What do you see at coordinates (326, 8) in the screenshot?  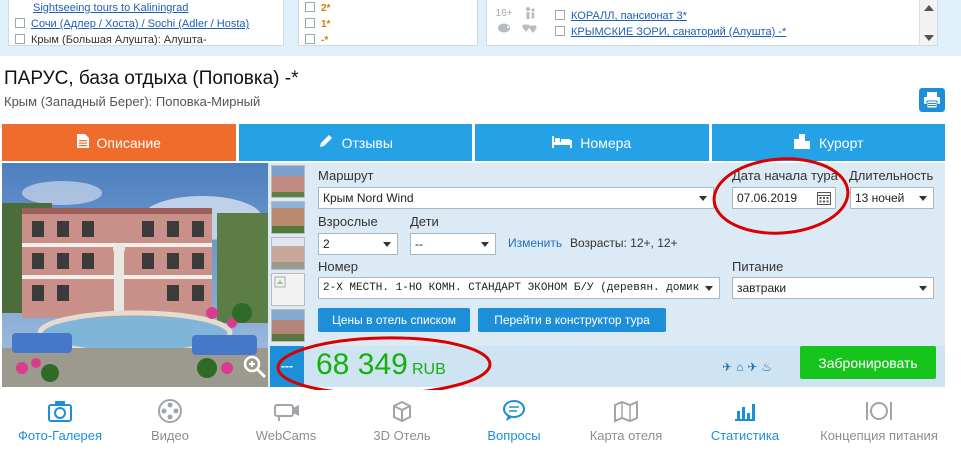 I see `category-option-label: 2*` at bounding box center [326, 8].